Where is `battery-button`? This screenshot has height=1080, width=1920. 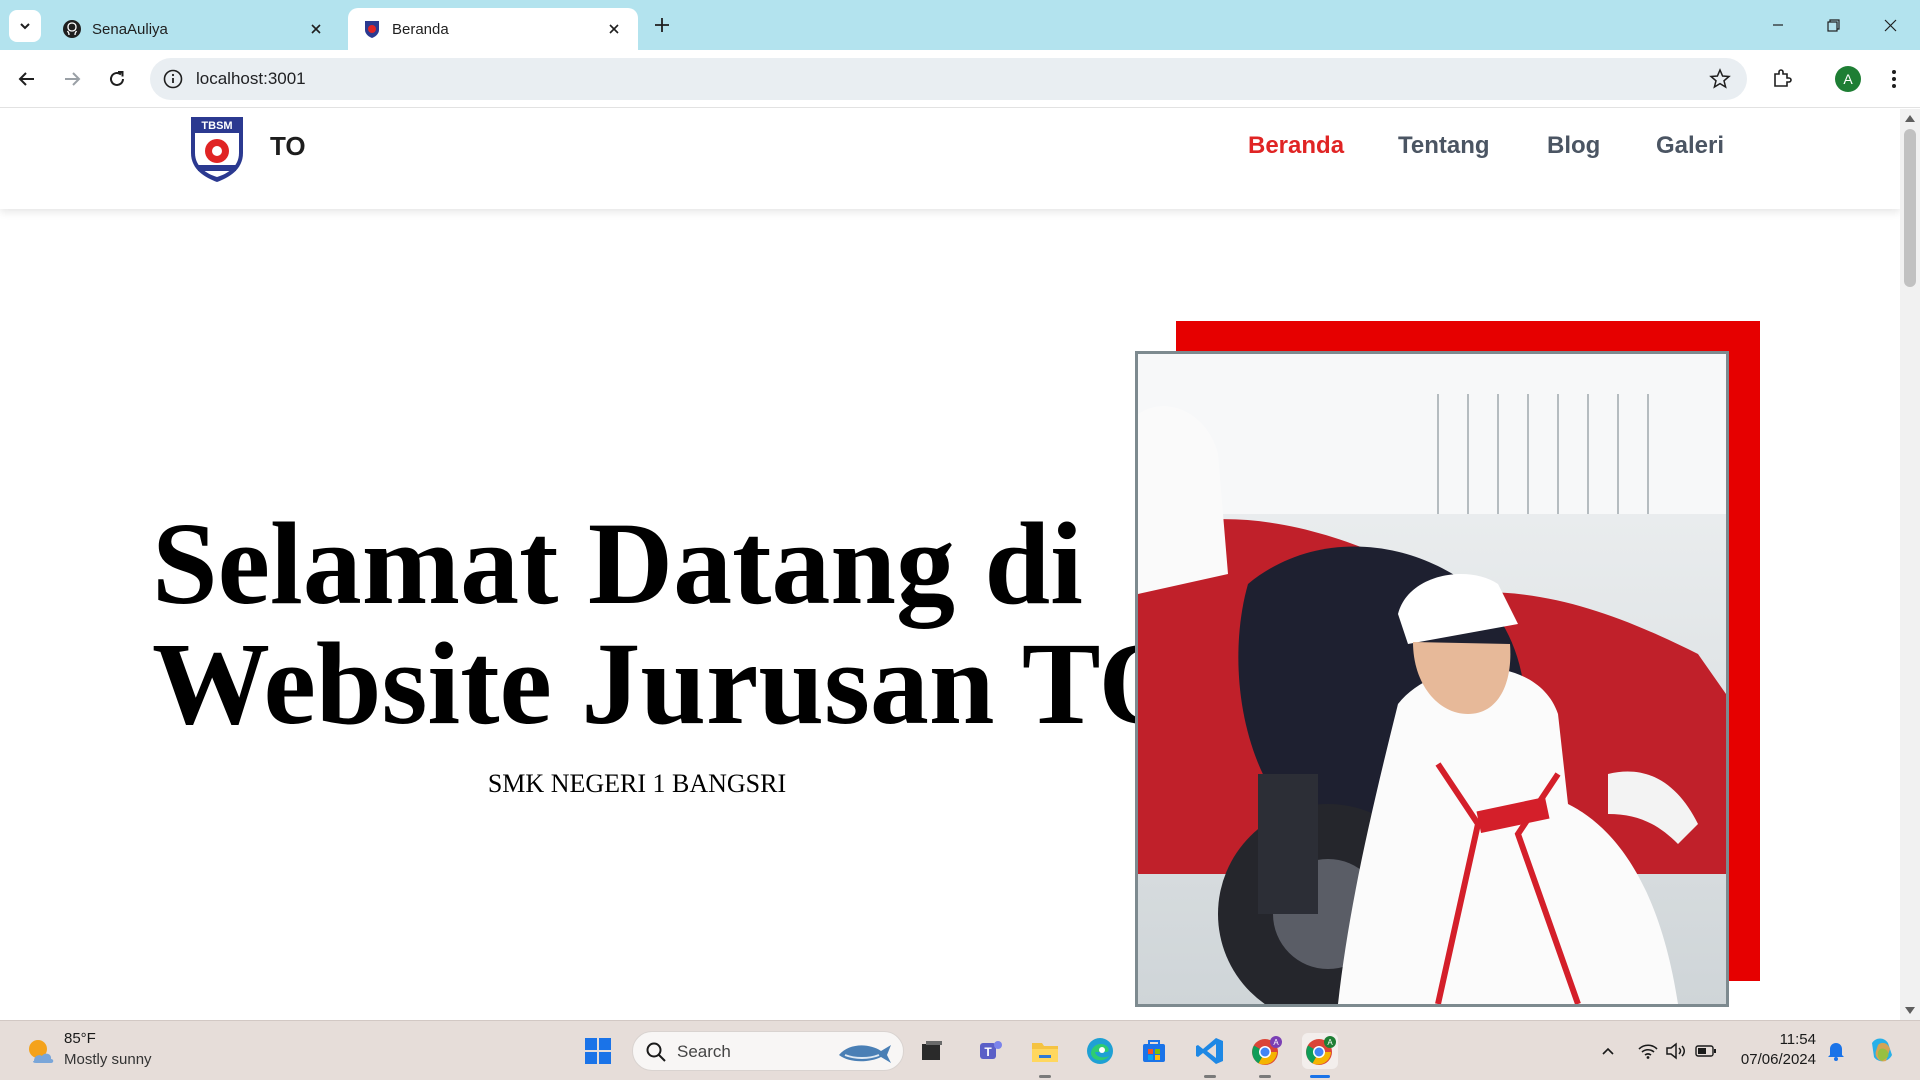 battery-button is located at coordinates (1706, 1051).